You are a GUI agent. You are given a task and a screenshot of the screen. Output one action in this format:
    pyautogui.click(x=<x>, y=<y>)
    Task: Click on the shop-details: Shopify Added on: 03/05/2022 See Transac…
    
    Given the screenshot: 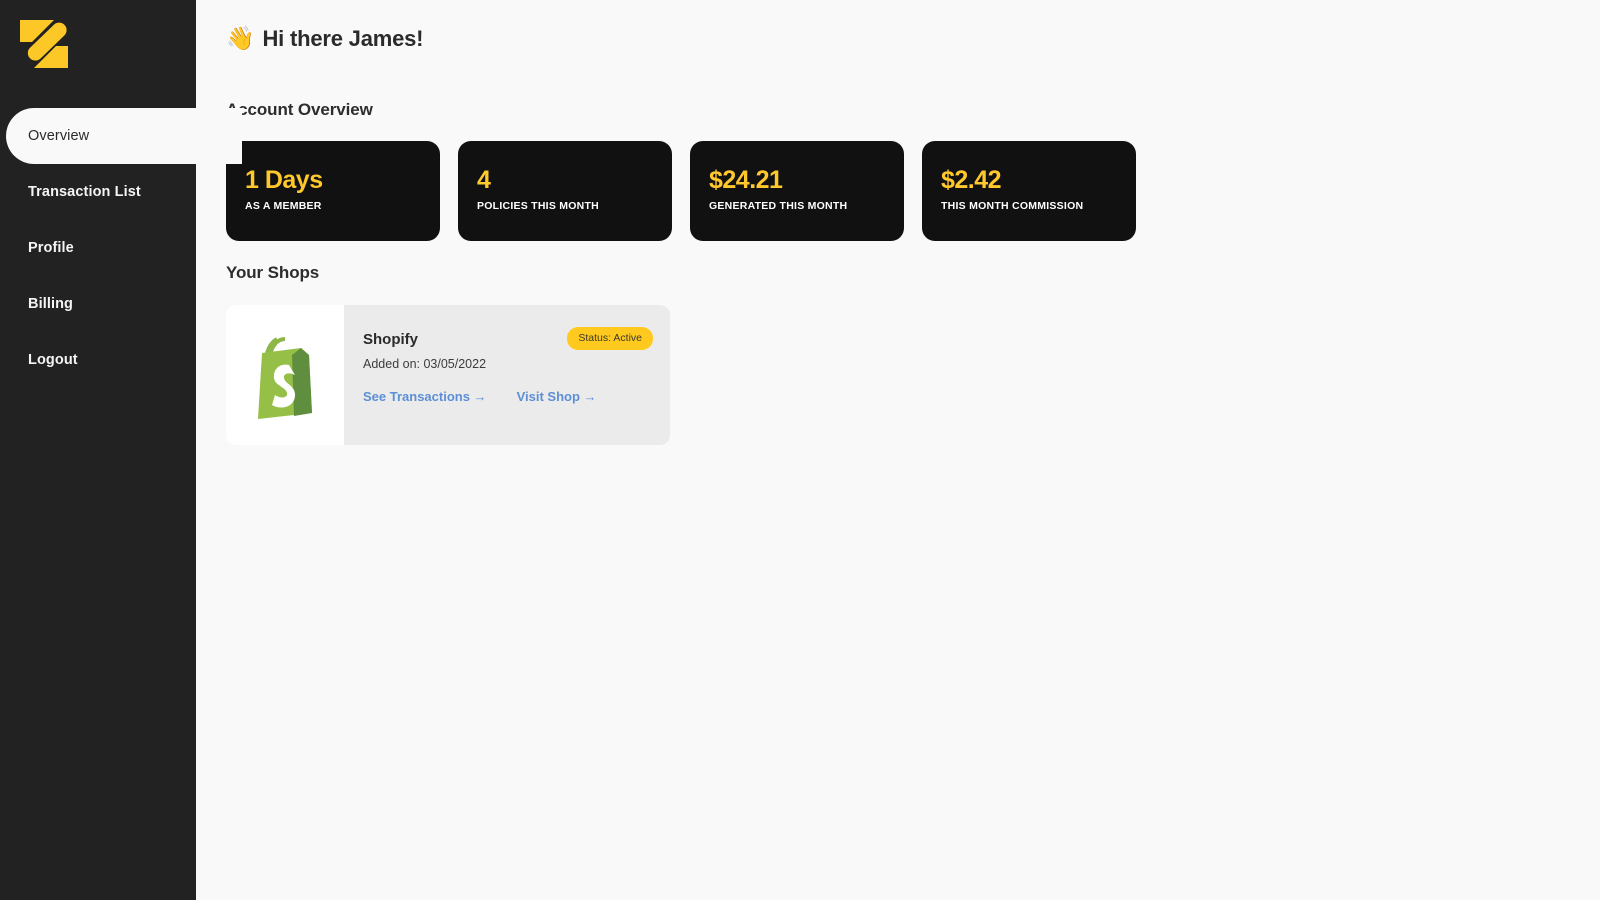 What is the action you would take?
    pyautogui.click(x=507, y=375)
    